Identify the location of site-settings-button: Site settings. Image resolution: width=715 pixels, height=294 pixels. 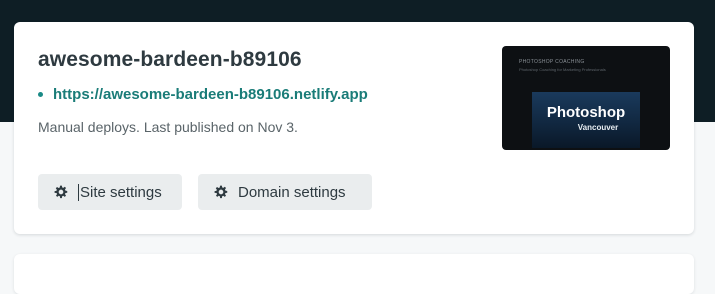
(110, 192).